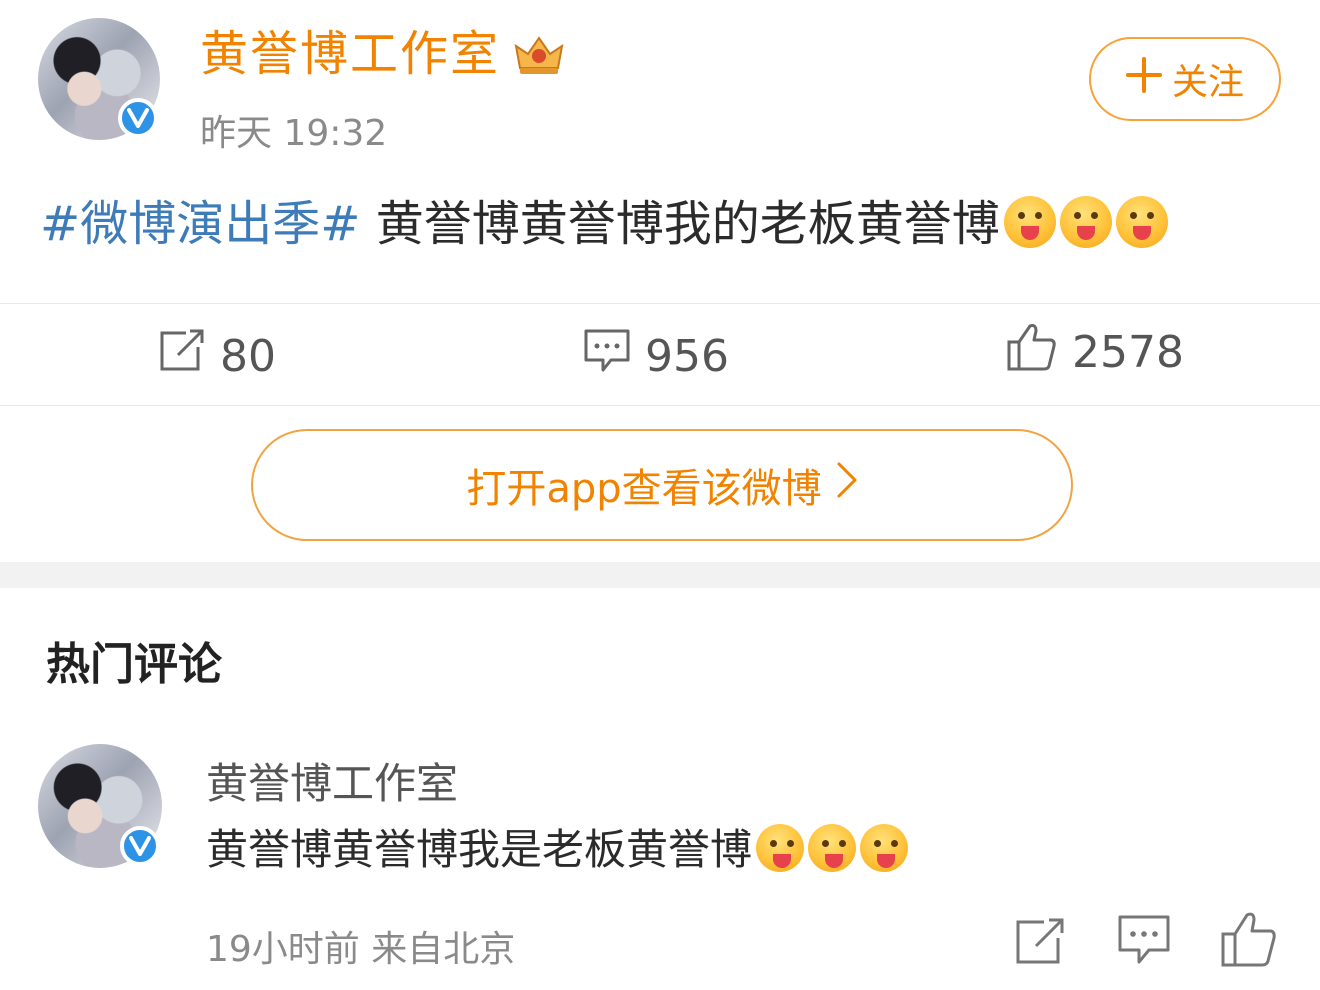  What do you see at coordinates (660, 303) in the screenshot?
I see `divider-top` at bounding box center [660, 303].